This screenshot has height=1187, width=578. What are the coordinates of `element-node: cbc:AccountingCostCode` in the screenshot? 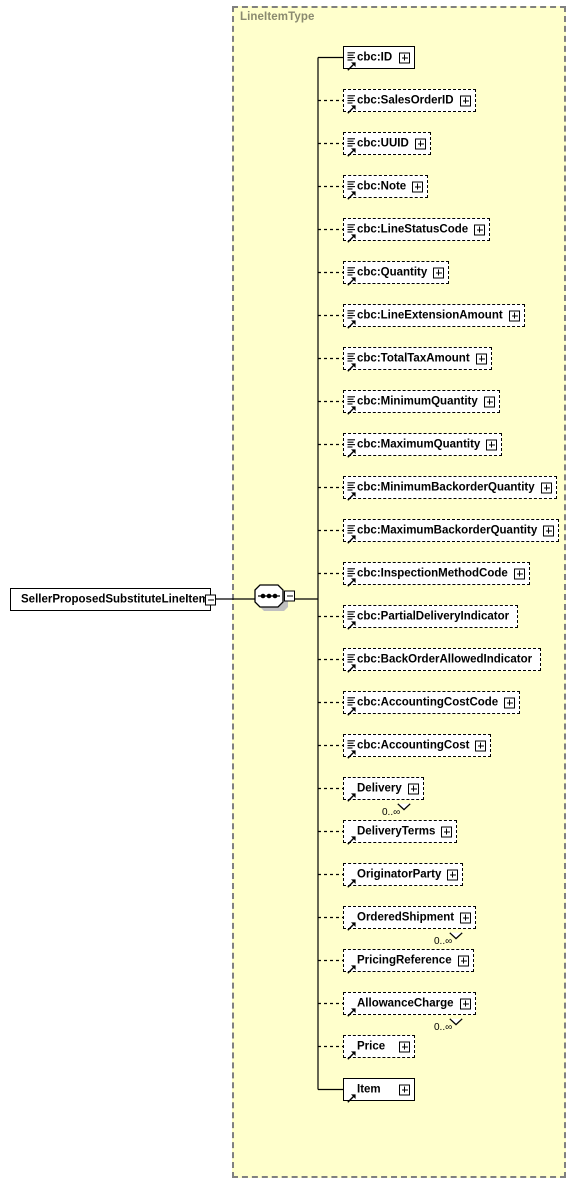 It's located at (433, 705).